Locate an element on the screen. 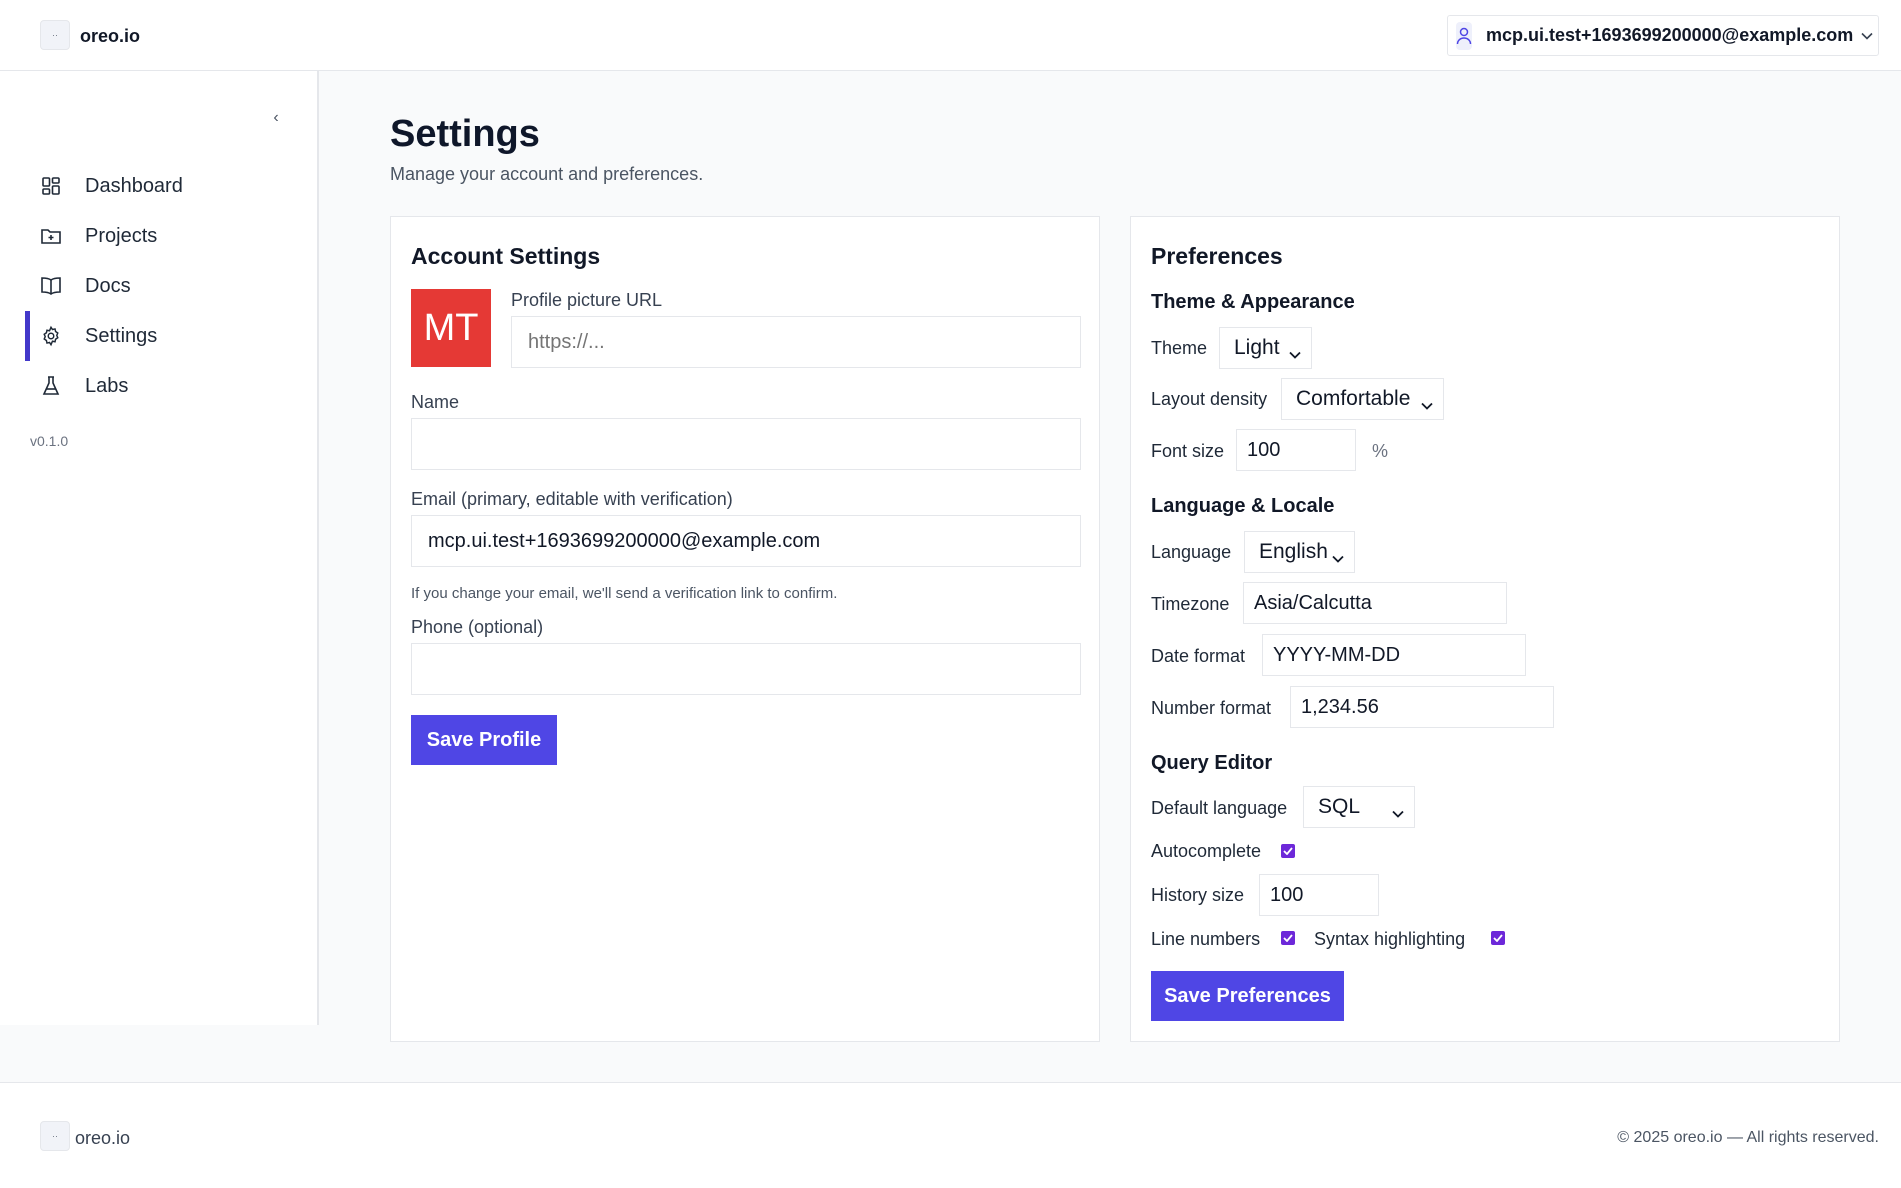 This screenshot has height=1188, width=1901. user-email: mcp.ui.test+1693699200000@example.com is located at coordinates (1670, 35).